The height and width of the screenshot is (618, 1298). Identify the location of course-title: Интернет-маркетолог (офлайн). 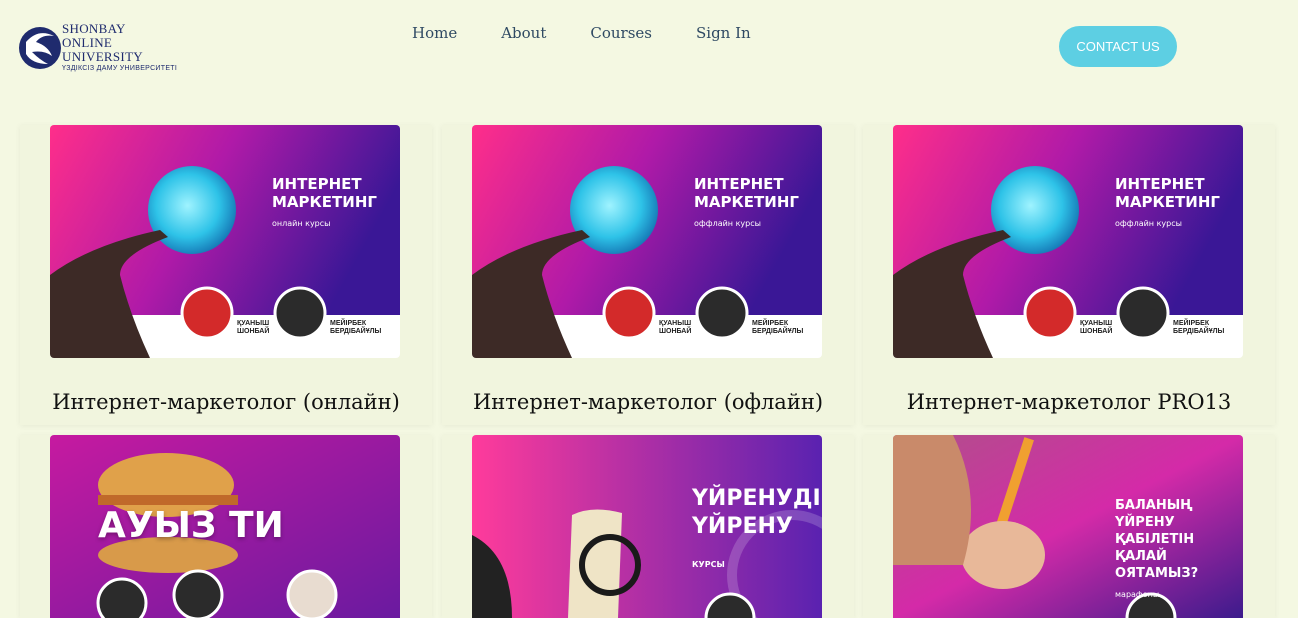
(648, 402).